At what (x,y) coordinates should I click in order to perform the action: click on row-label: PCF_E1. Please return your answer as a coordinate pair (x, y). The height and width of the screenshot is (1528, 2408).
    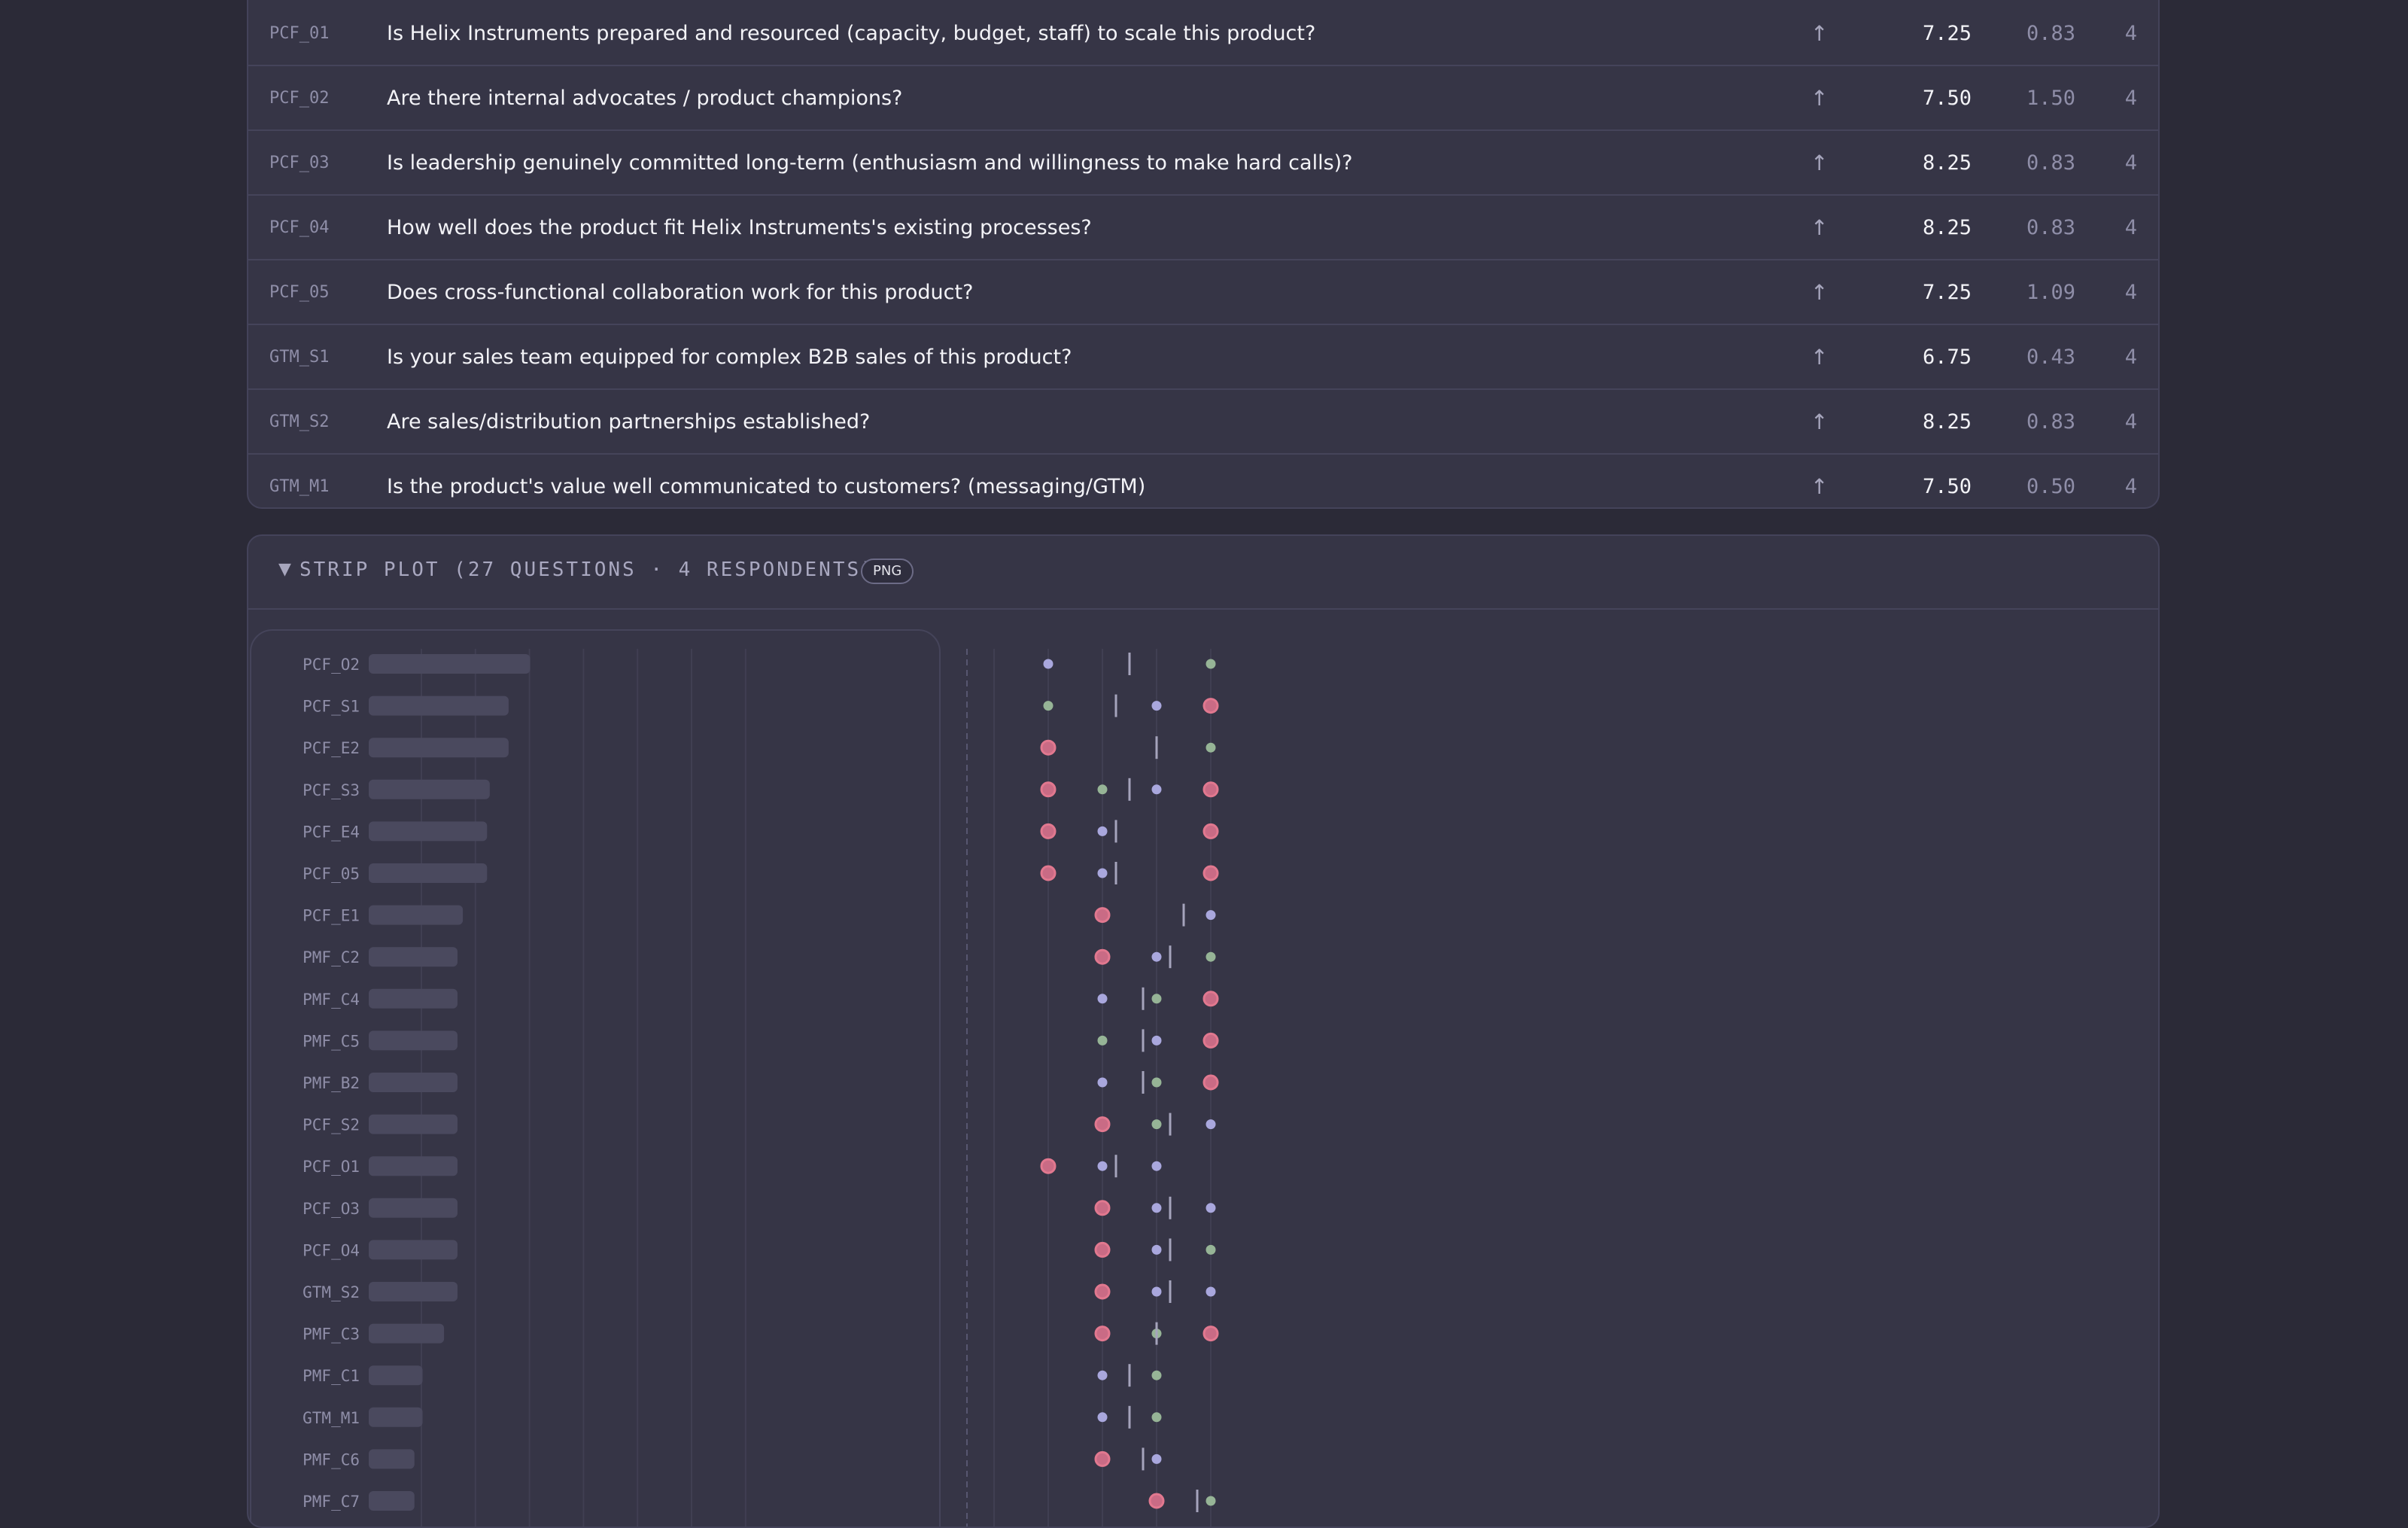
    Looking at the image, I should click on (331, 916).